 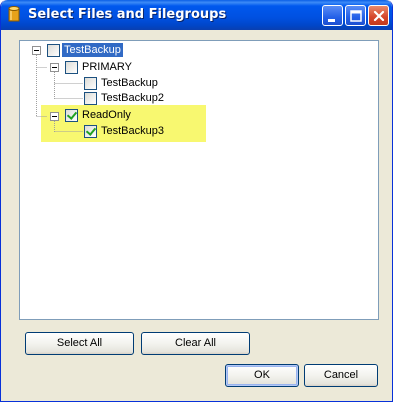 I want to click on readonly-checkbox, so click(x=71, y=115).